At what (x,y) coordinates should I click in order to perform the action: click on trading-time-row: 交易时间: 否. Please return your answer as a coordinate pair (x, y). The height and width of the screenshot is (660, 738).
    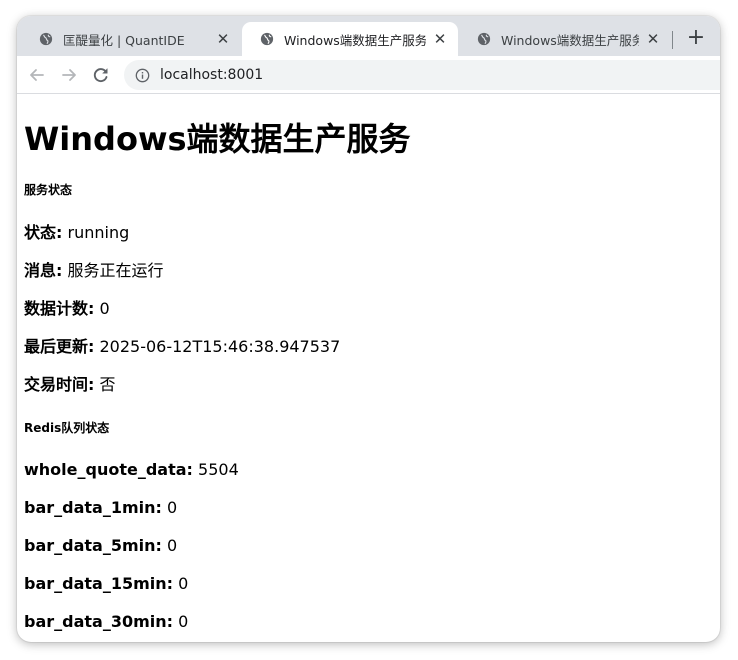
    Looking at the image, I should click on (70, 385).